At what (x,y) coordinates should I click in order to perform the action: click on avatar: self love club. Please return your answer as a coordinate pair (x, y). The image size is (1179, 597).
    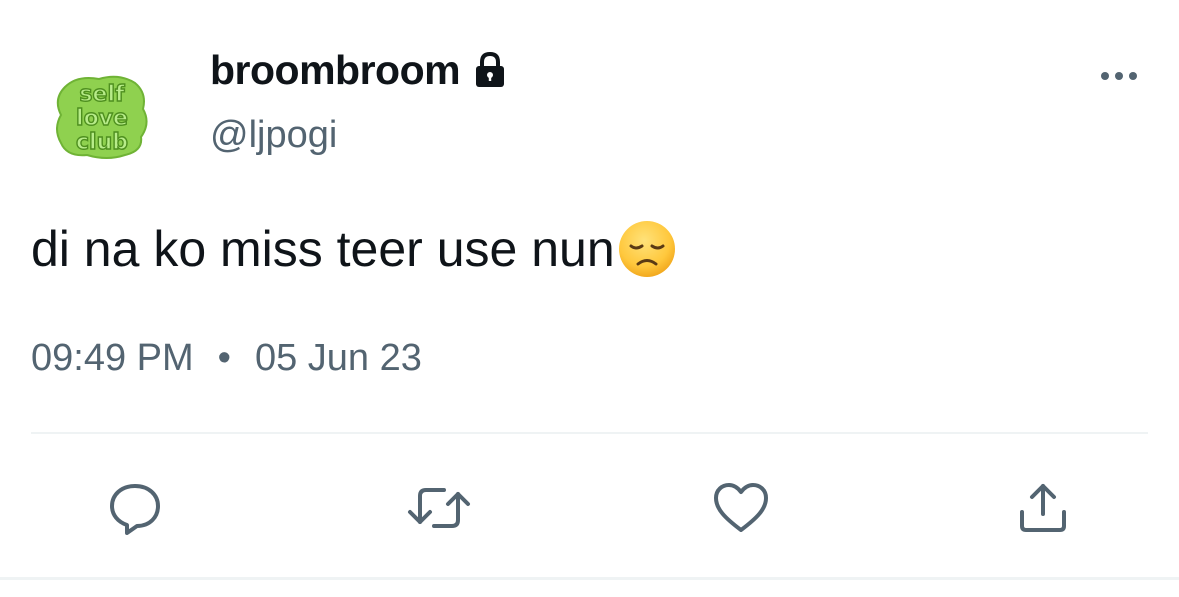
    Looking at the image, I should click on (102, 114).